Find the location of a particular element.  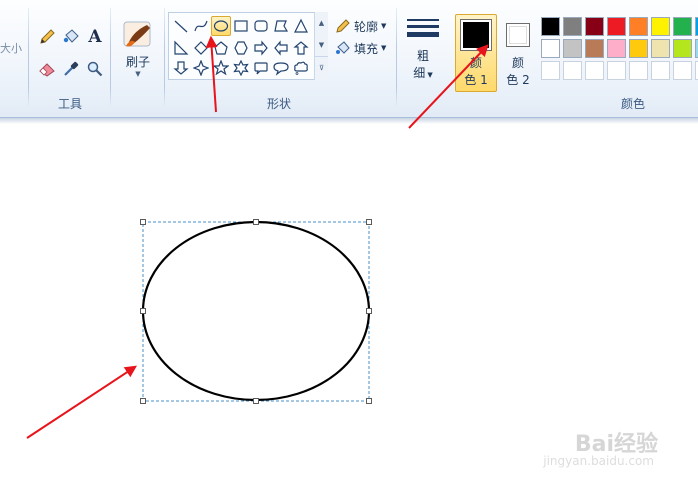

resize-handle-bottom is located at coordinates (256, 401).